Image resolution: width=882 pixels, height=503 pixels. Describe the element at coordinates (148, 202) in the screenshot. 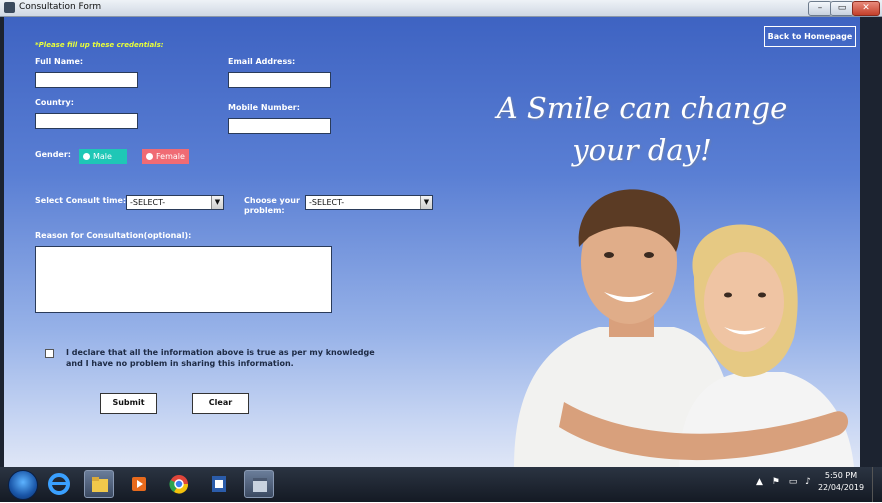

I see `consult-time-value: -SELECT-` at that location.